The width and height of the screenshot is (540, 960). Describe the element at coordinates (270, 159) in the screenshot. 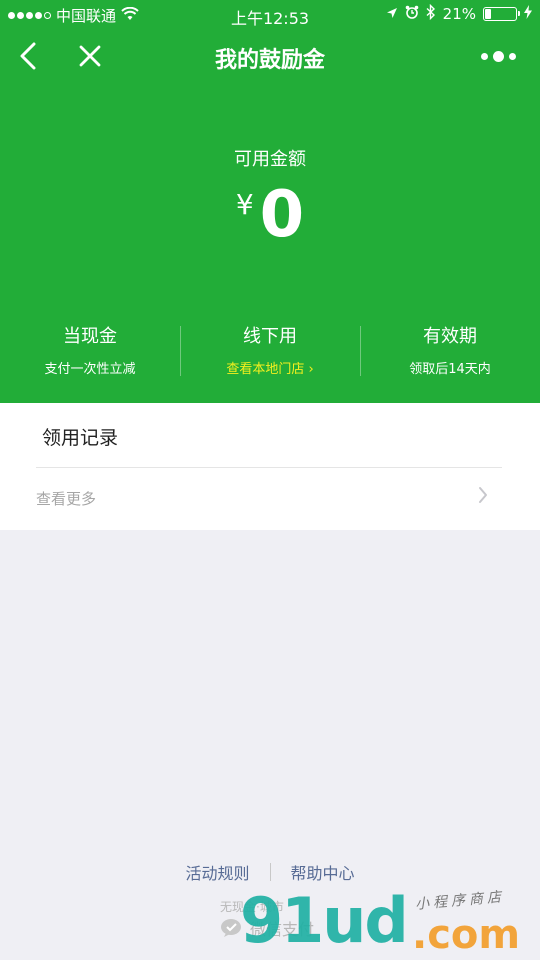

I see `balance-label: 可用金额` at that location.